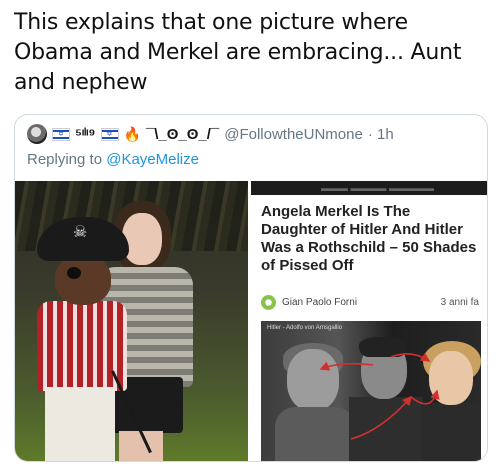 The height and width of the screenshot is (466, 500). I want to click on author-icon, so click(268, 302).